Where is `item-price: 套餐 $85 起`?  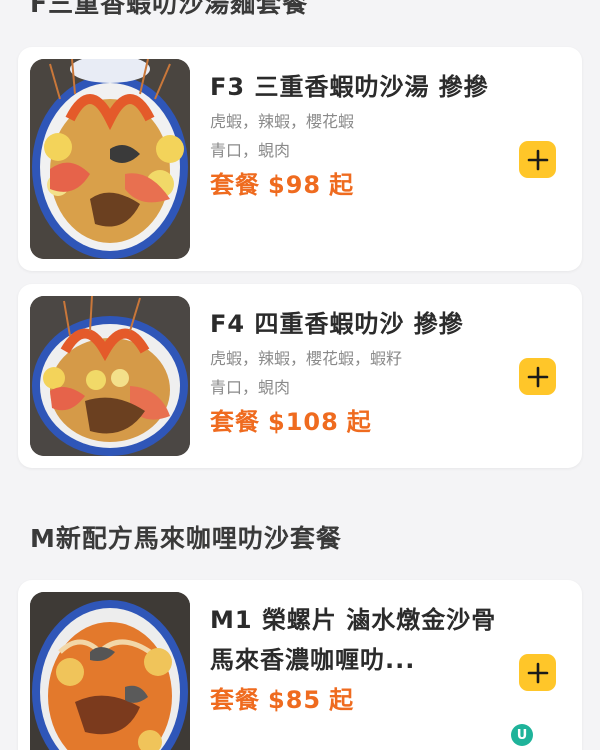 item-price: 套餐 $85 起 is located at coordinates (354, 700).